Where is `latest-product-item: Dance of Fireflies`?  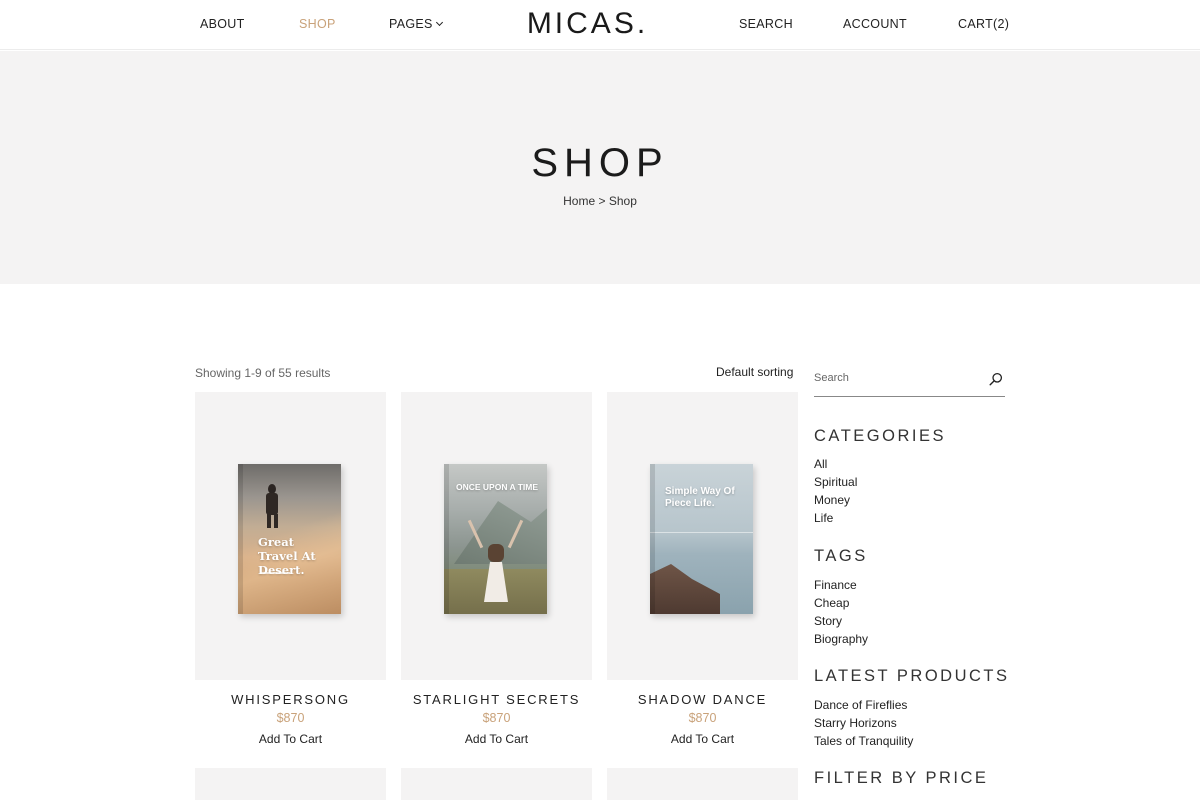 latest-product-item: Dance of Fireflies is located at coordinates (863, 705).